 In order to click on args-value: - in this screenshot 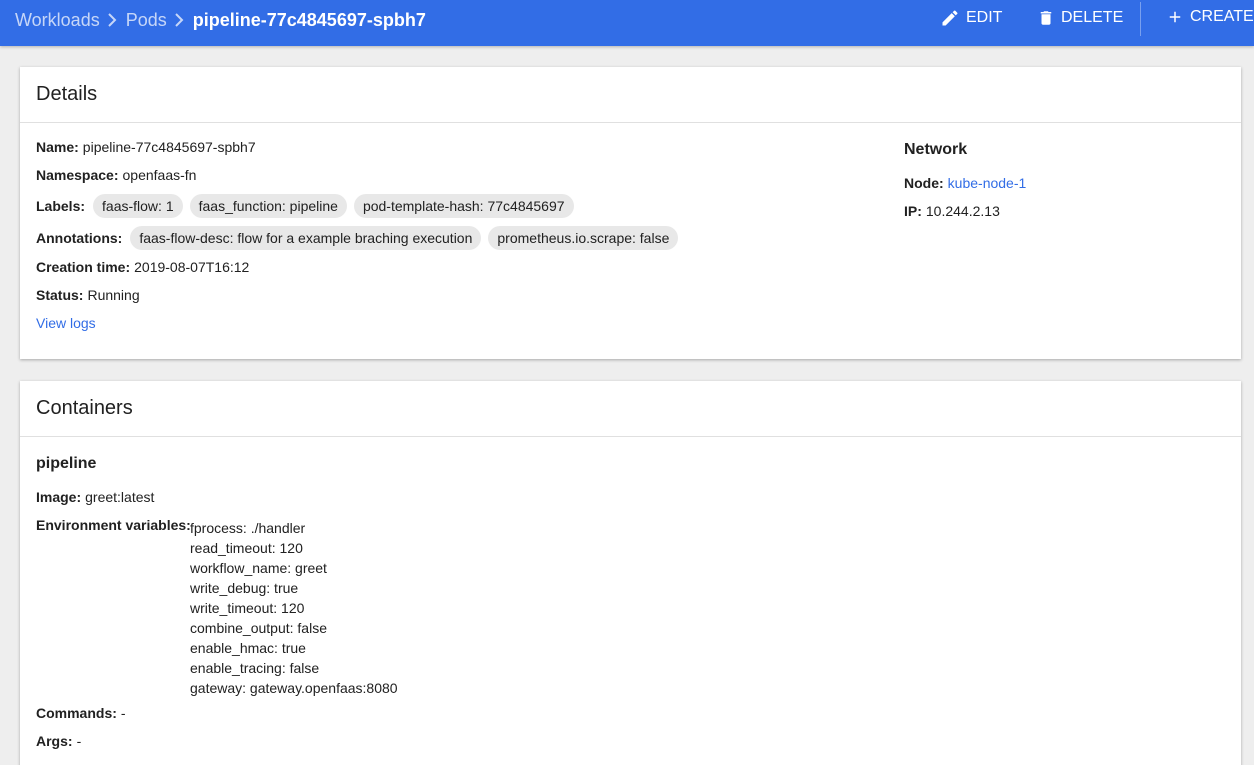, I will do `click(79, 741)`.